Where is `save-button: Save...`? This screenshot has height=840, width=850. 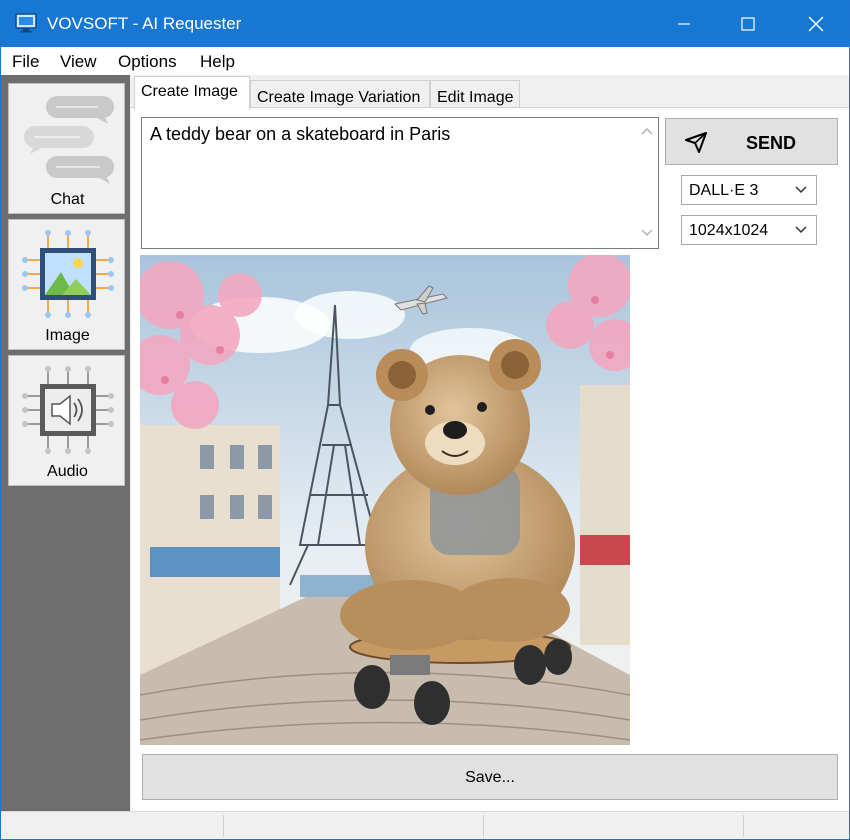
save-button: Save... is located at coordinates (490, 777).